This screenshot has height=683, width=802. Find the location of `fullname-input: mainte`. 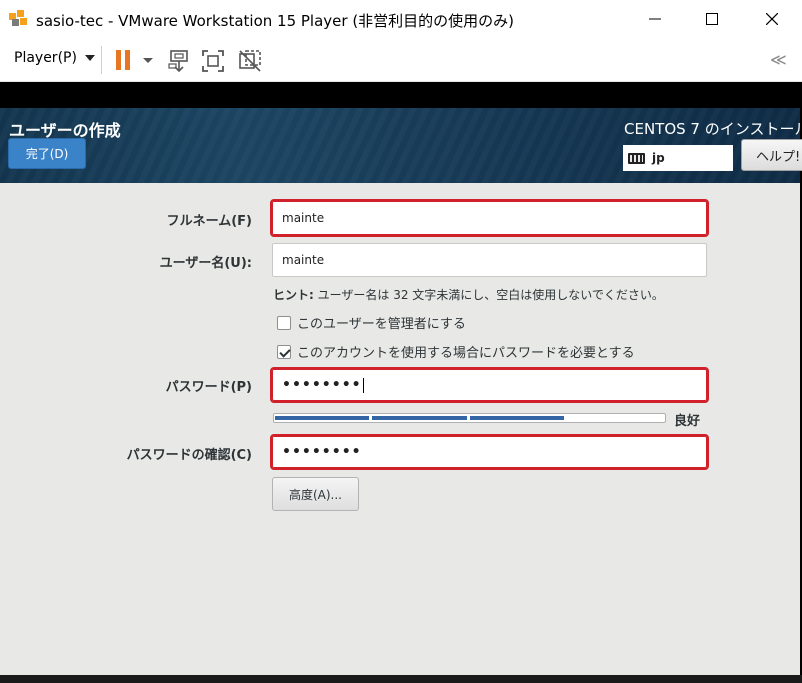

fullname-input: mainte is located at coordinates (489, 218).